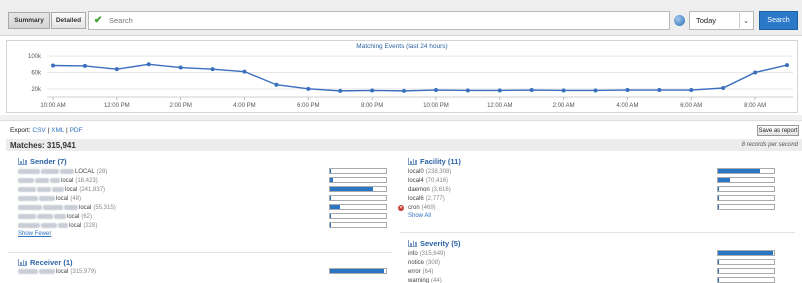 This screenshot has width=802, height=283. I want to click on records-rate: 8 records per second, so click(769, 145).